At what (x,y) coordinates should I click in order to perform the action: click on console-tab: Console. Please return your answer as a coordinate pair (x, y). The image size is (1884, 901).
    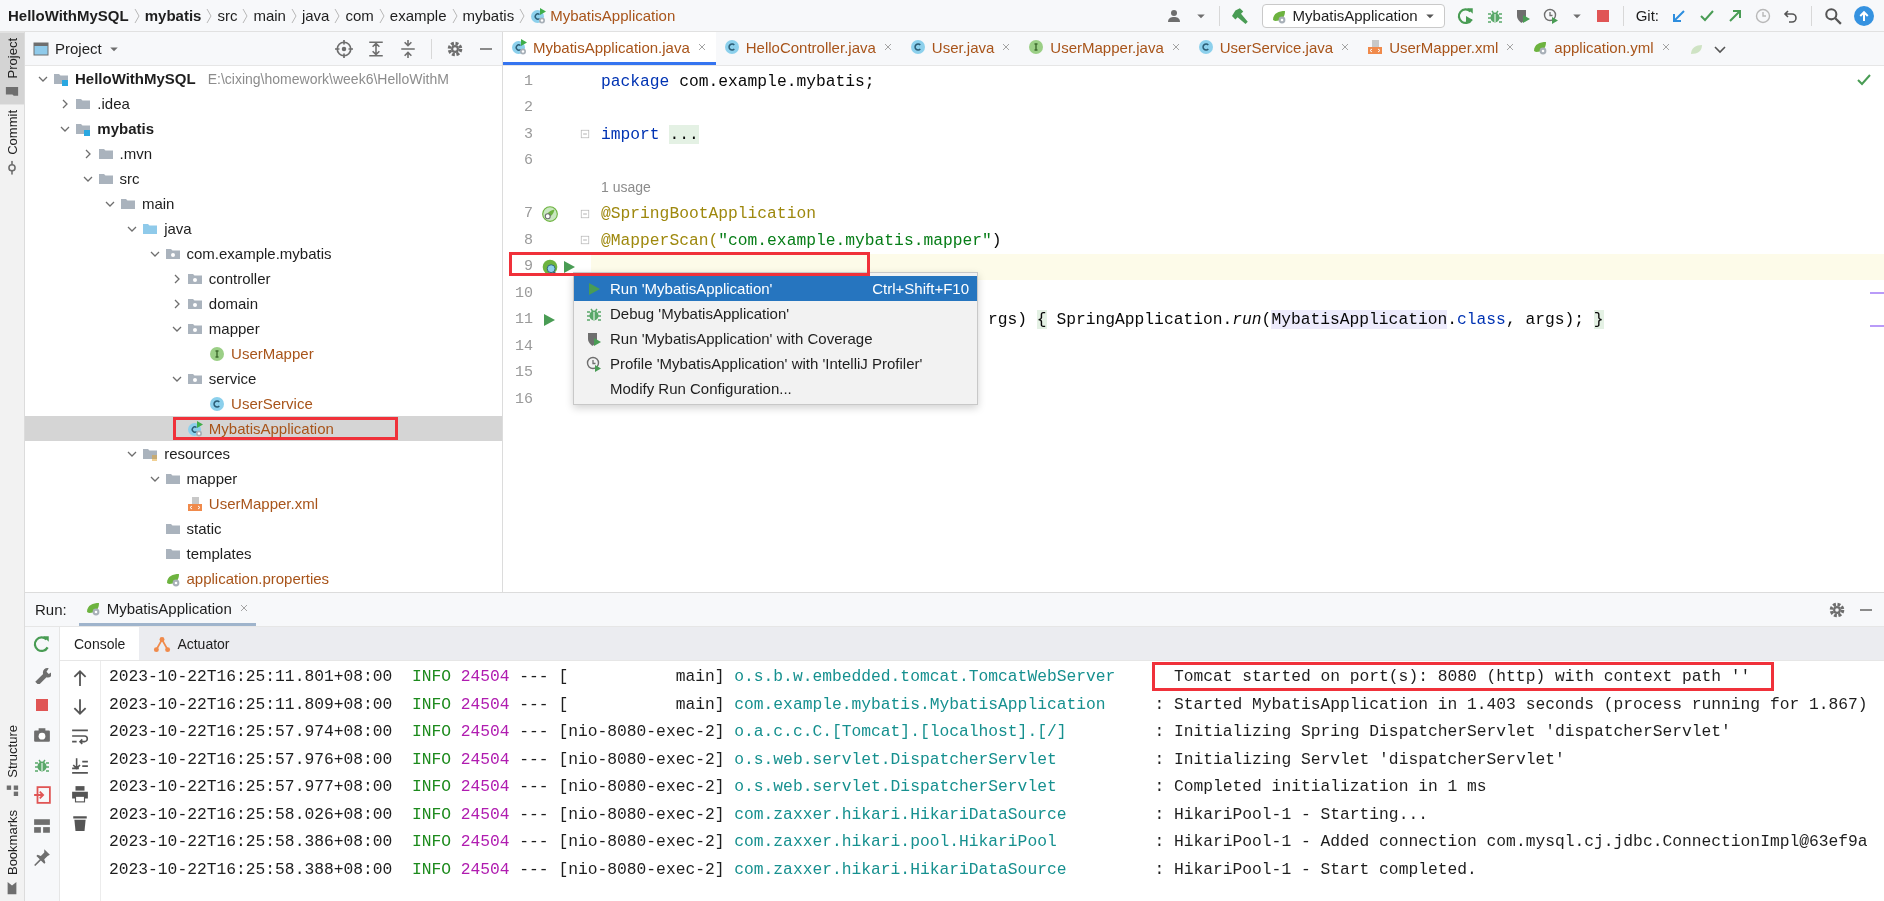
    Looking at the image, I should click on (100, 643).